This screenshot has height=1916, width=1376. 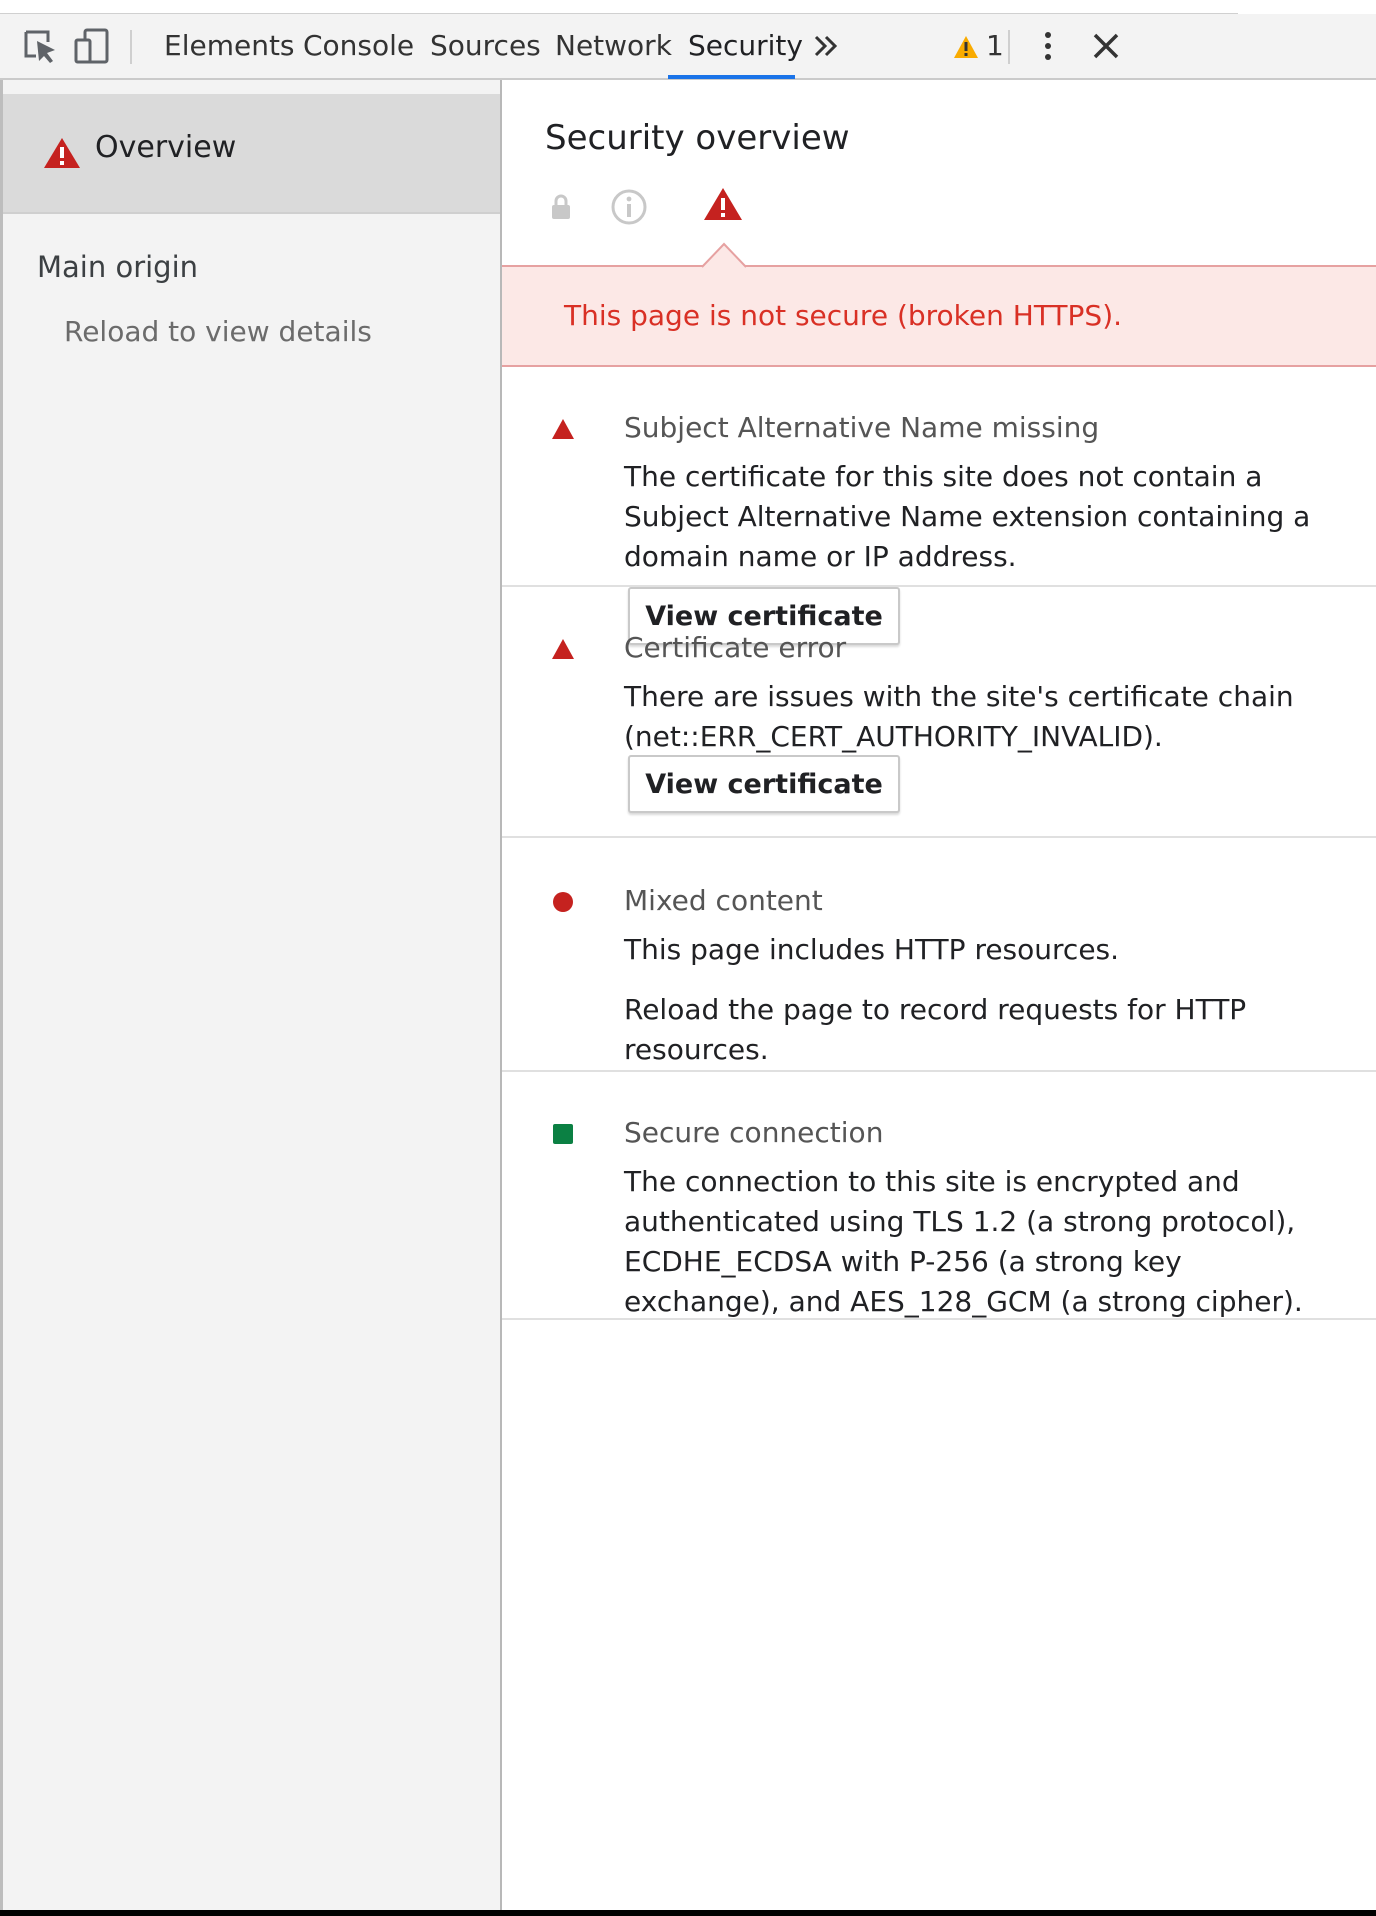 What do you see at coordinates (40, 46) in the screenshot?
I see `inspect-element-icon` at bounding box center [40, 46].